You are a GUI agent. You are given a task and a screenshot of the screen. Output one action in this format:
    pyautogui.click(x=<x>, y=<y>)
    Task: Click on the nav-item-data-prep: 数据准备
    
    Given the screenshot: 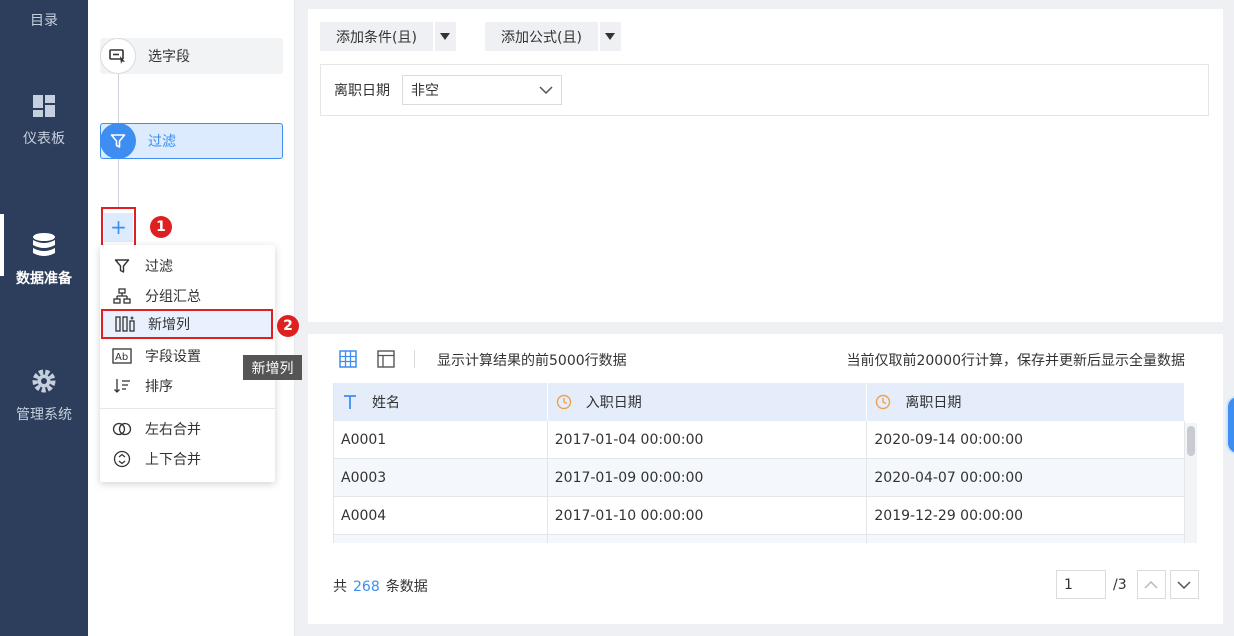 What is the action you would take?
    pyautogui.click(x=44, y=251)
    